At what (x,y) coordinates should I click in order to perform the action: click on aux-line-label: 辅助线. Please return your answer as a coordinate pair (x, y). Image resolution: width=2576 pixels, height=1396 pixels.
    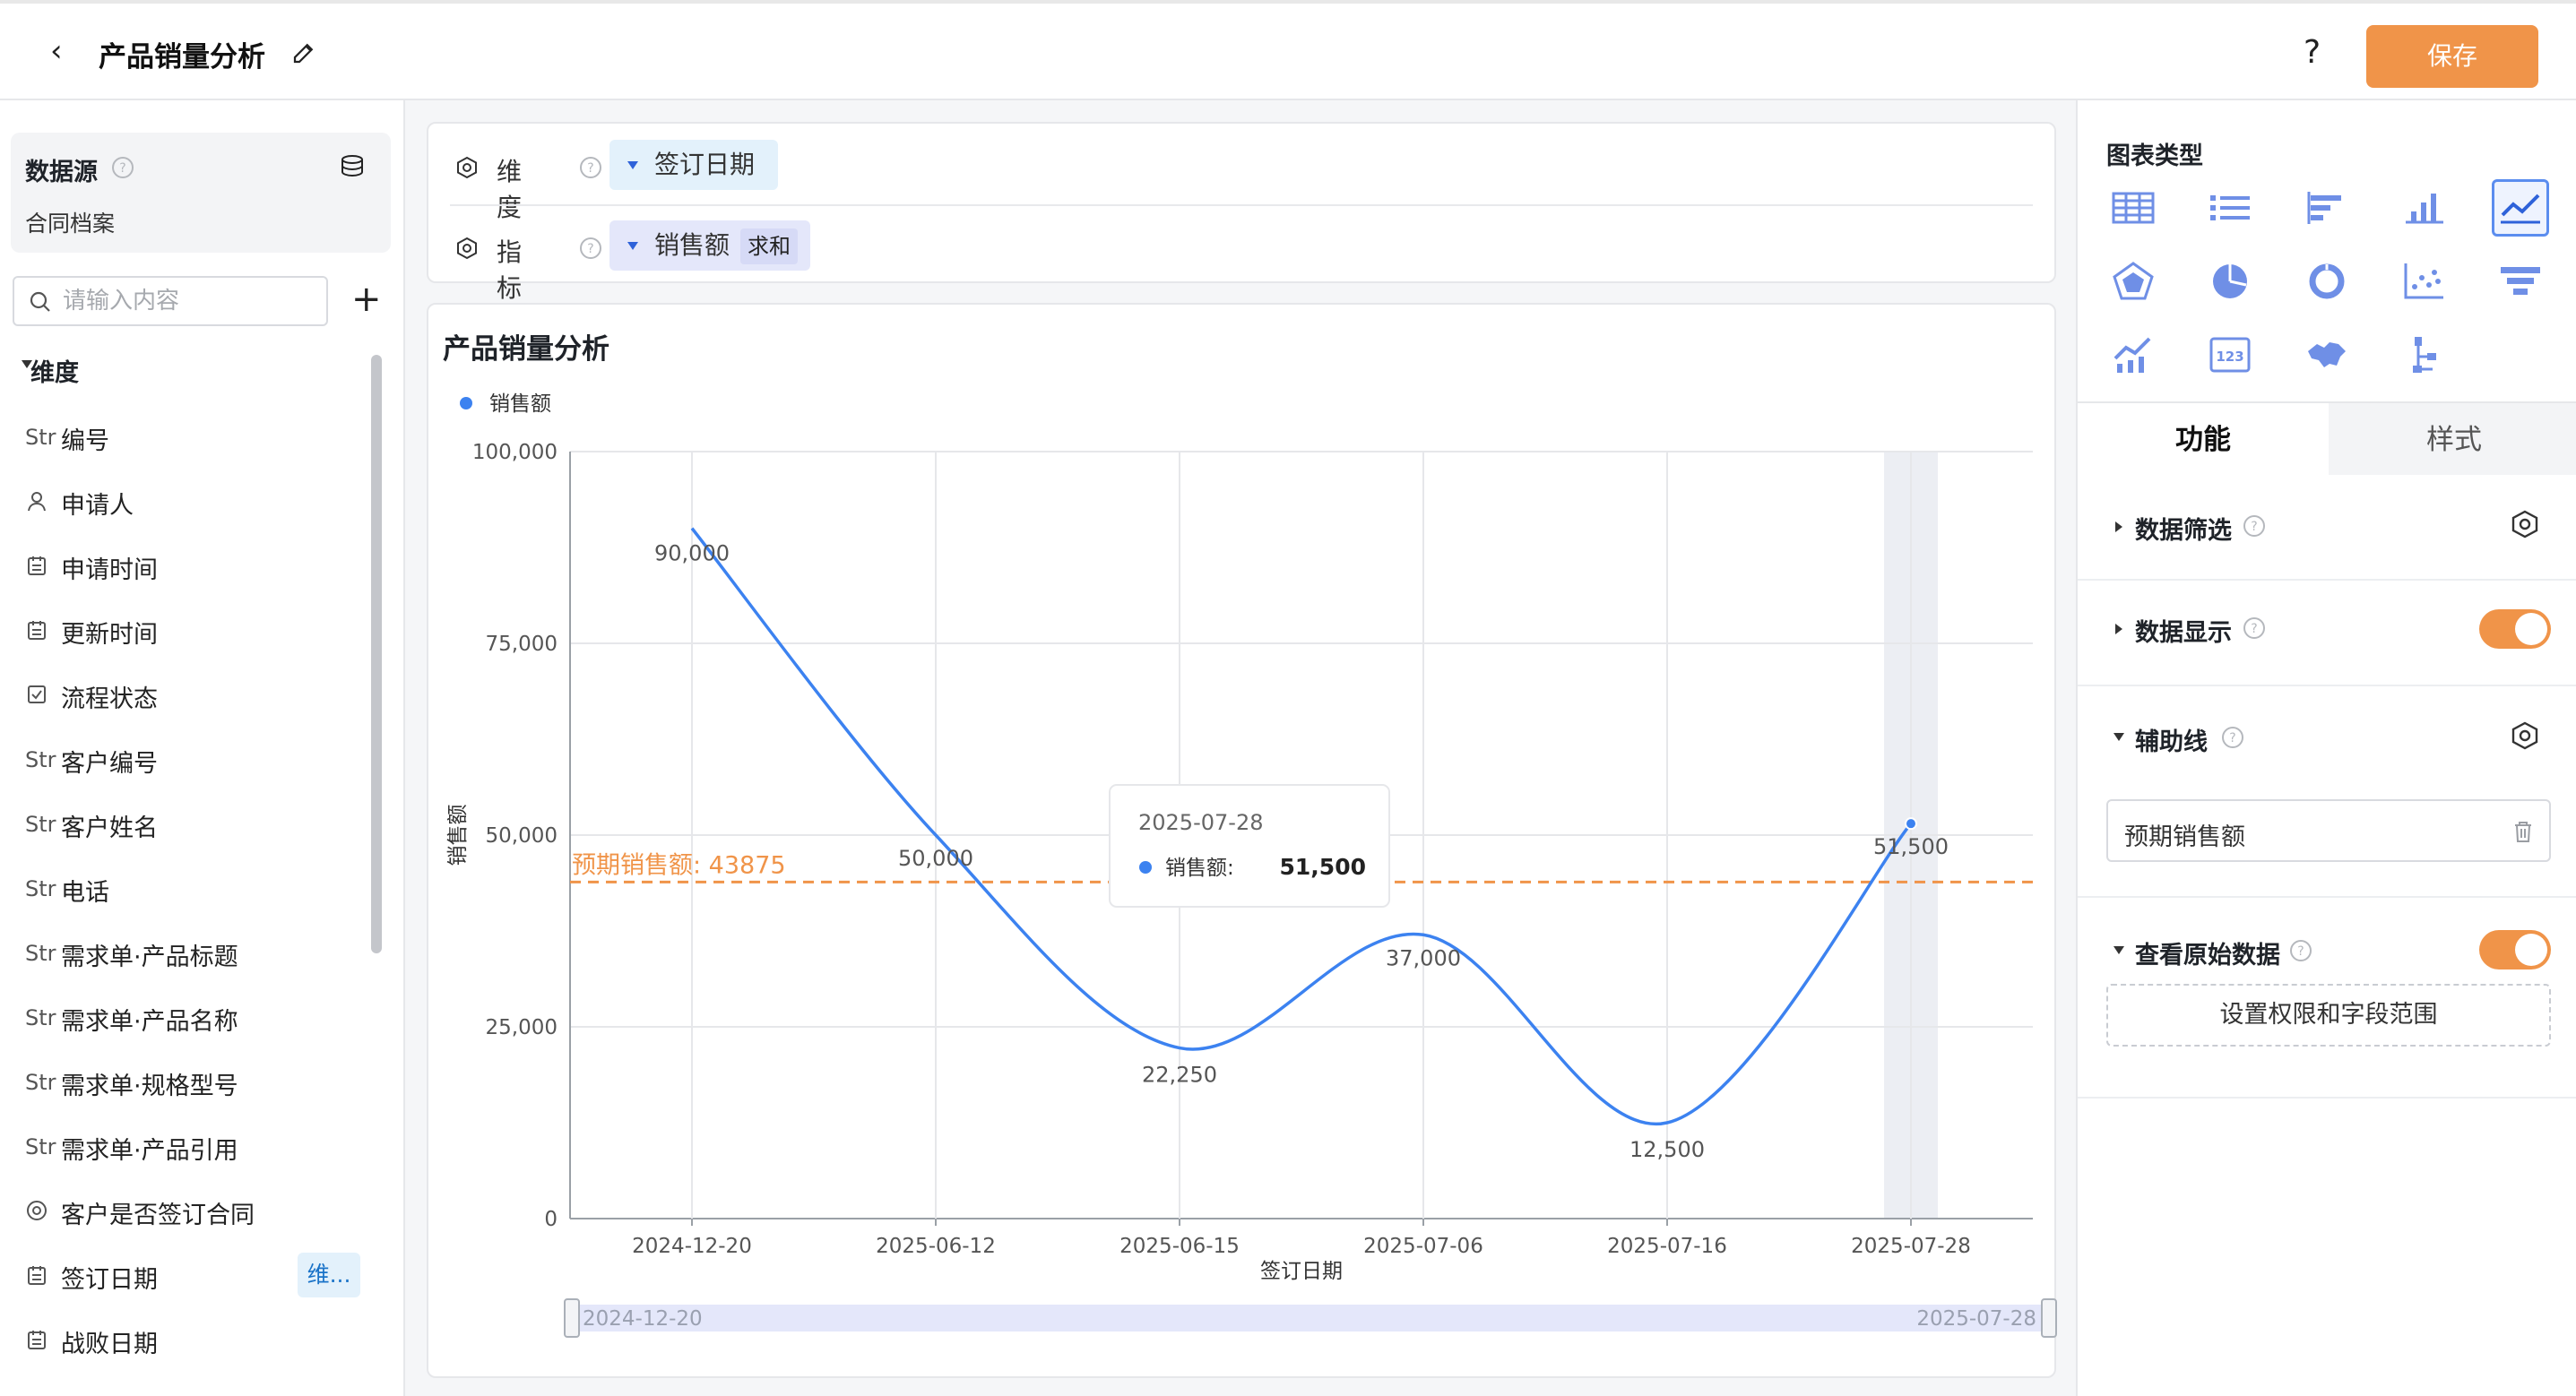
    Looking at the image, I should click on (2171, 742).